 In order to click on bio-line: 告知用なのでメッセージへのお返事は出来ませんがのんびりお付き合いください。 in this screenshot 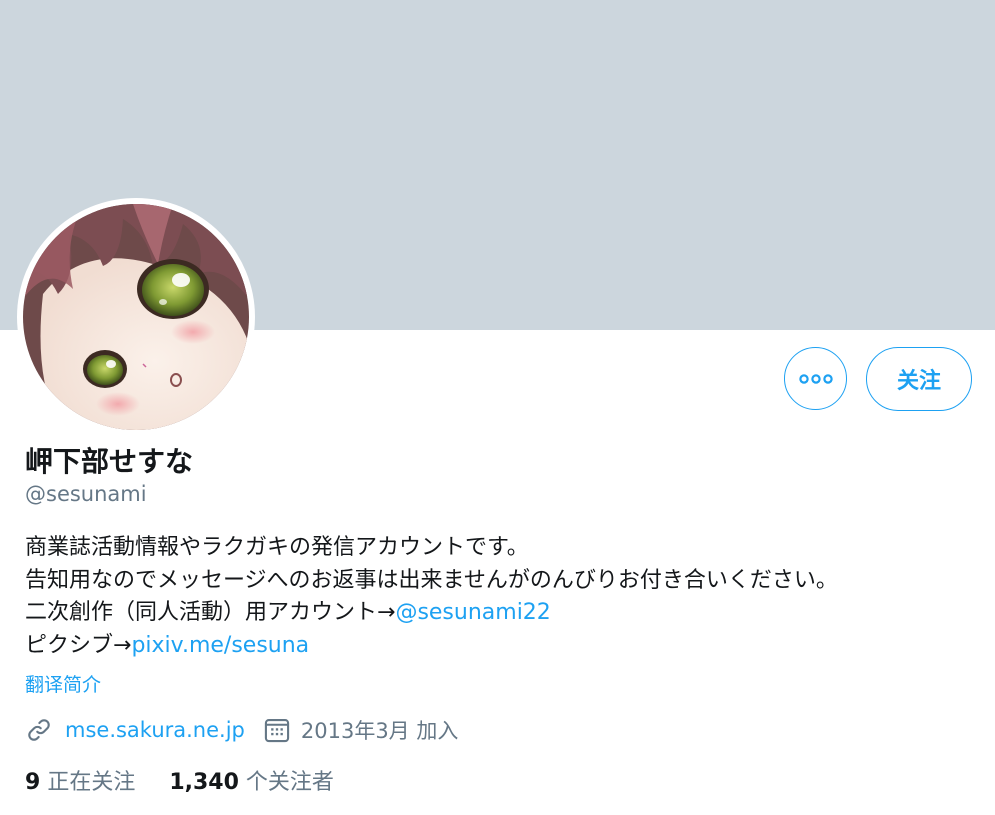, I will do `click(431, 580)`.